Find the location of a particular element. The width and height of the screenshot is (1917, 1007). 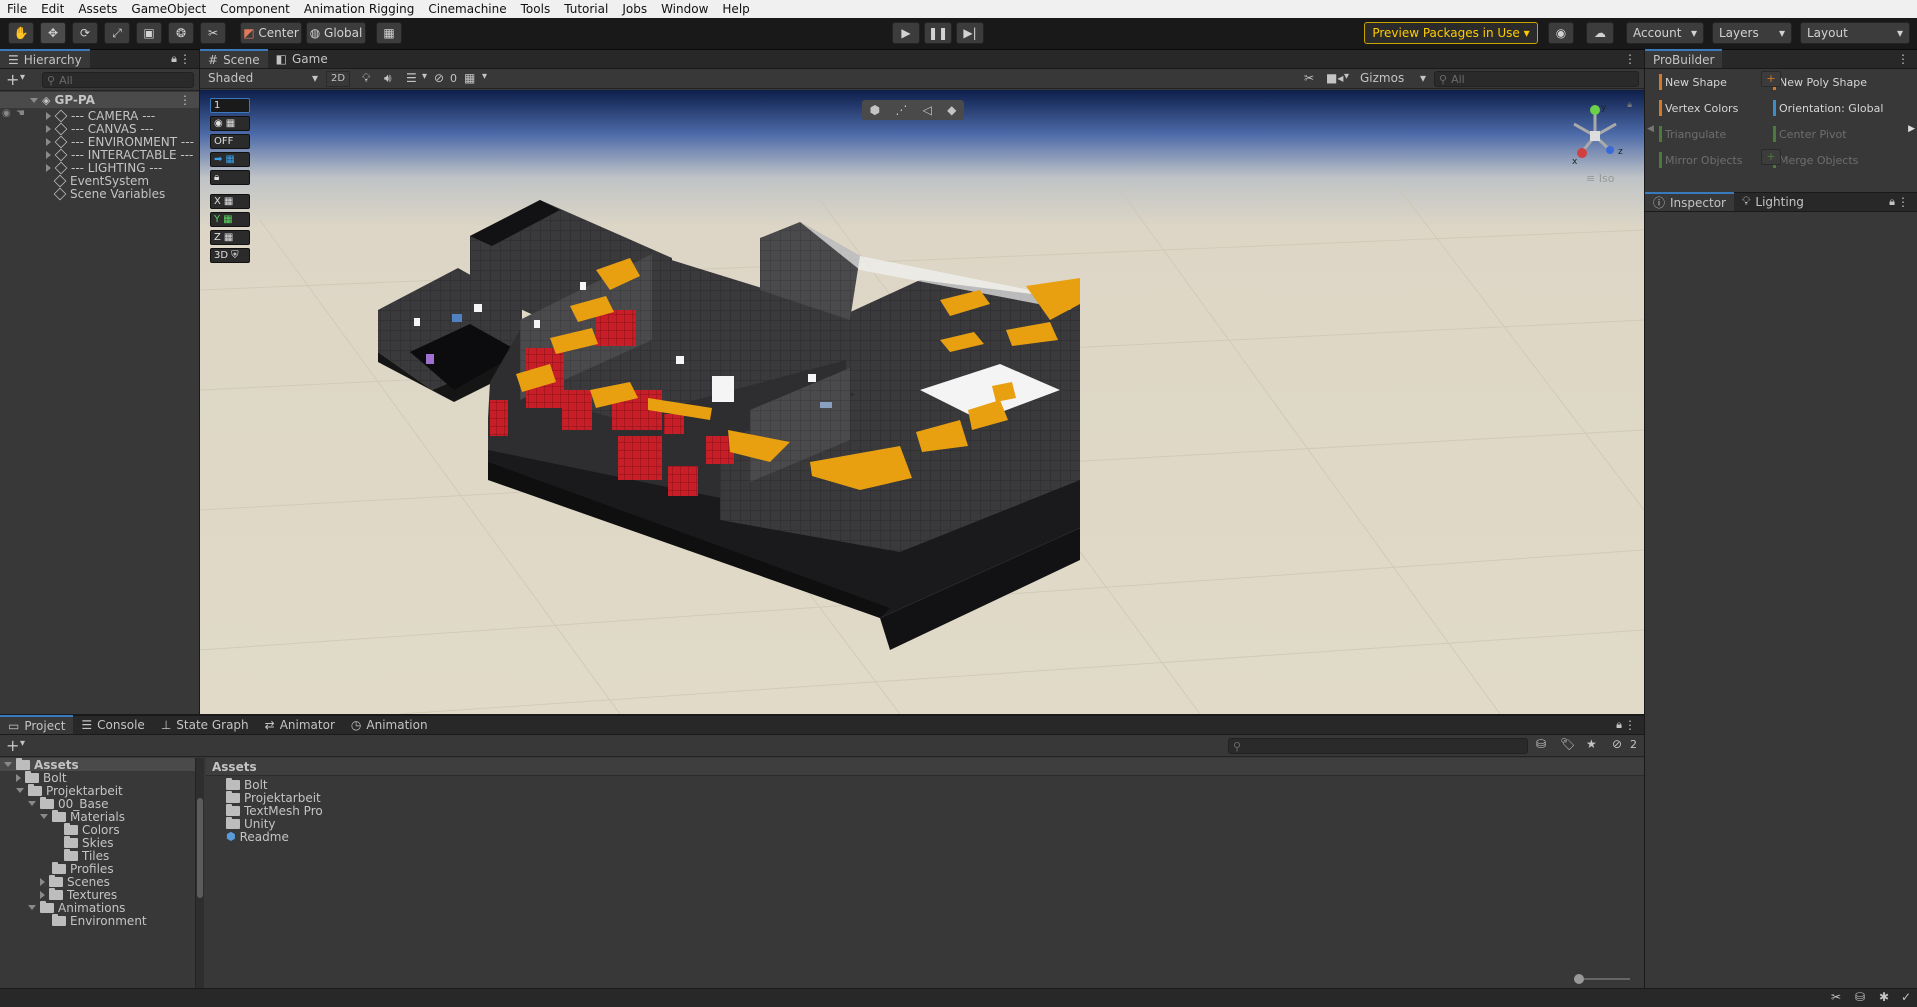

hand-tool-button: ✋ is located at coordinates (21, 33).